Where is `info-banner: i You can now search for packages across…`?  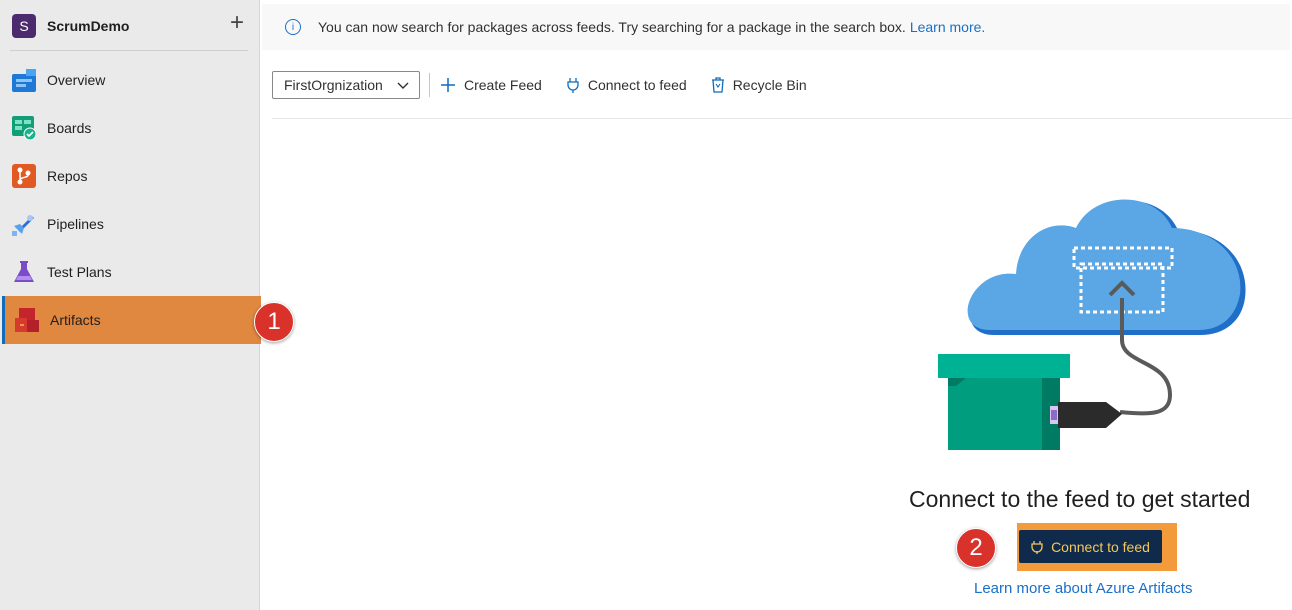
info-banner: i You can now search for packages across… is located at coordinates (776, 27).